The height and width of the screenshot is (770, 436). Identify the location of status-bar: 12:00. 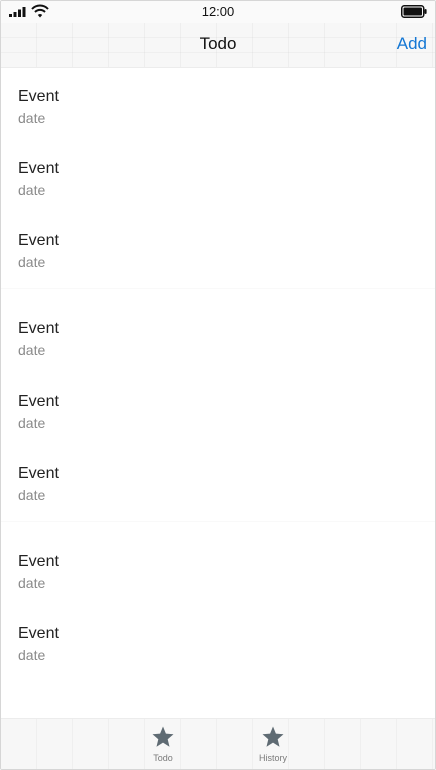
(218, 12).